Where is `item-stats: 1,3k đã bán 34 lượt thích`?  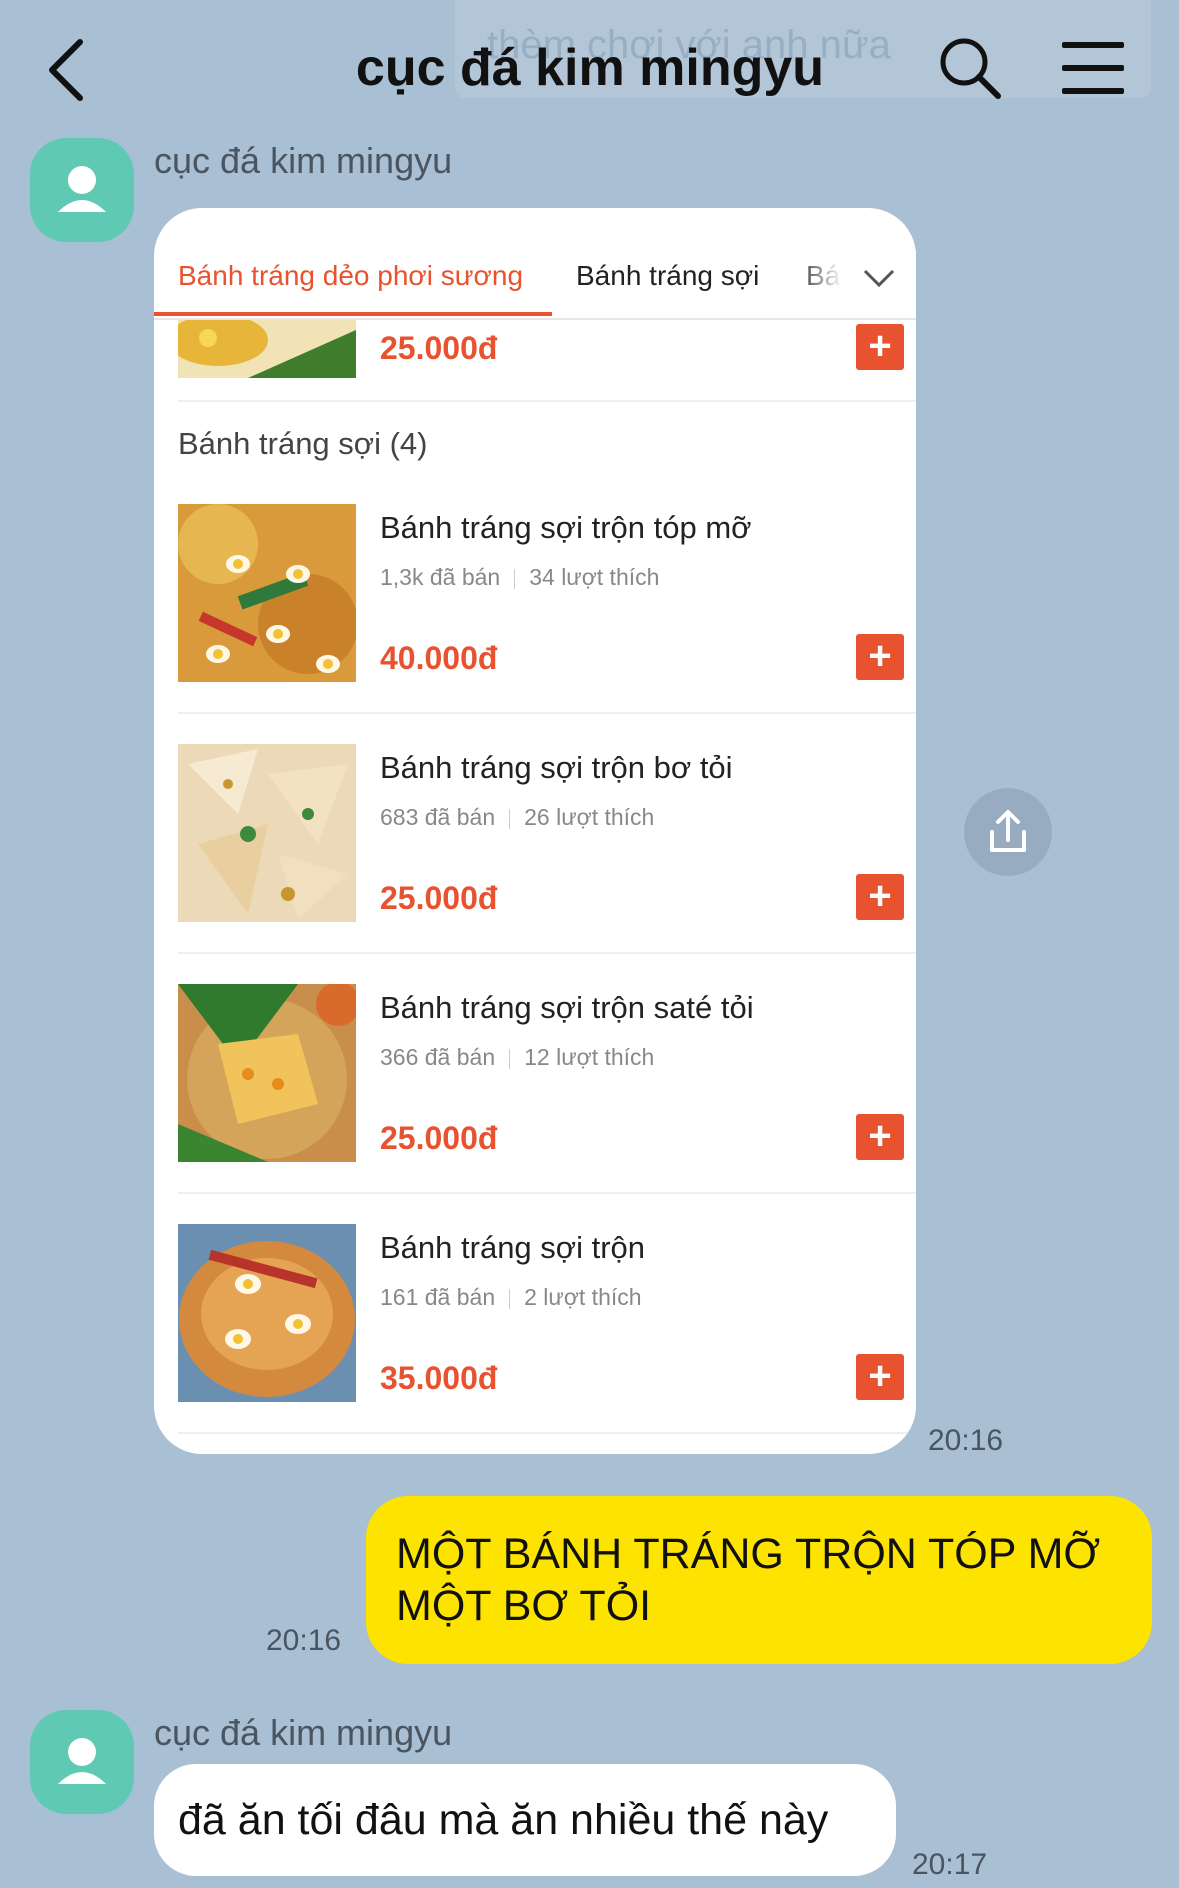 item-stats: 1,3k đã bán 34 lượt thích is located at coordinates (519, 577).